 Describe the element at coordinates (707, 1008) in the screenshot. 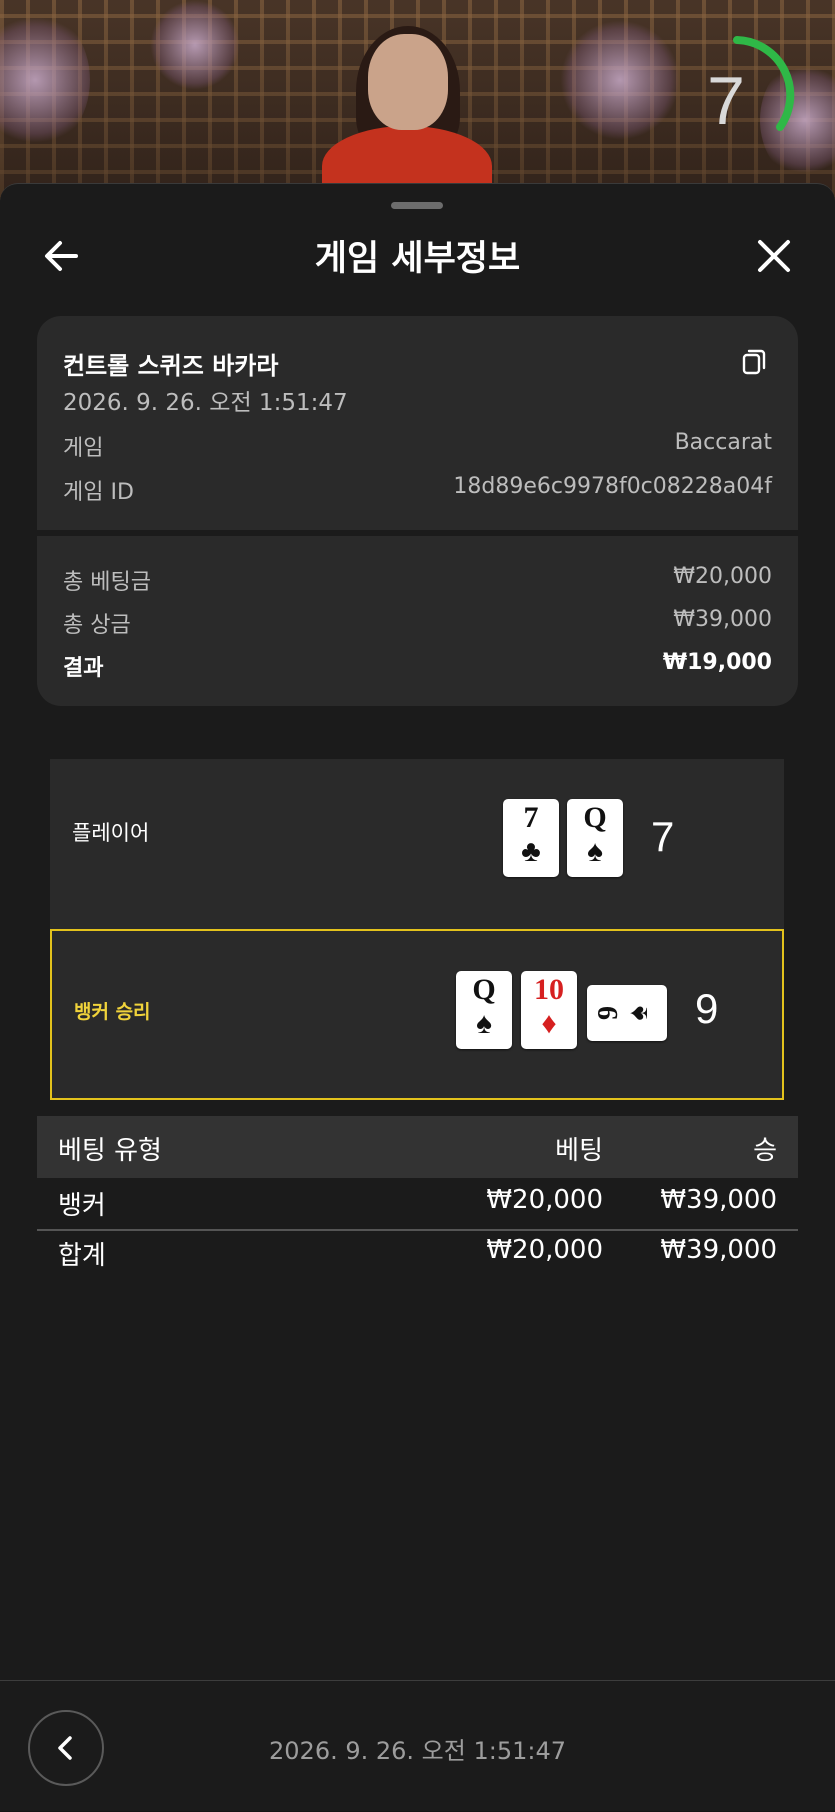

I see `banker-score: 9` at that location.